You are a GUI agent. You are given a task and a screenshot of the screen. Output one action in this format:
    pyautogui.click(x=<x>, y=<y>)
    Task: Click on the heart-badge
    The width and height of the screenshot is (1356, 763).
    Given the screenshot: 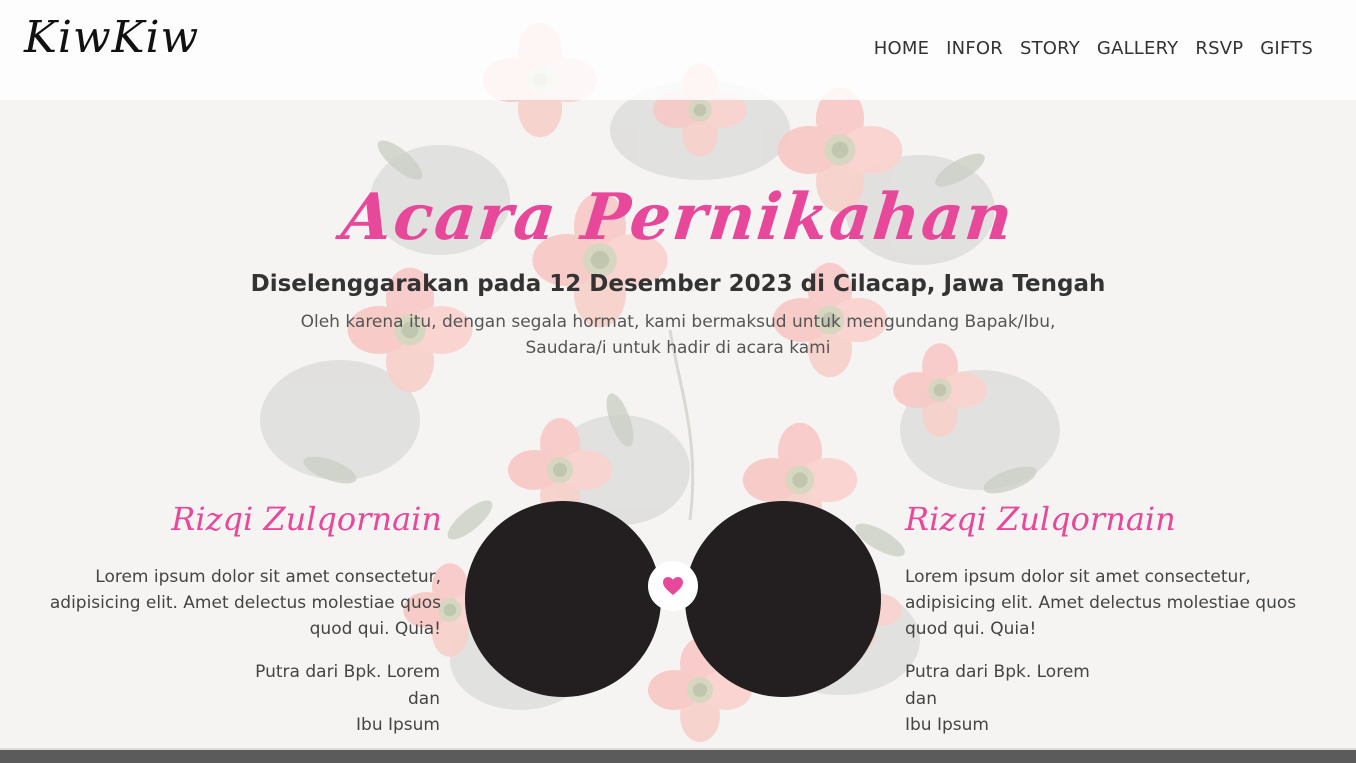 What is the action you would take?
    pyautogui.click(x=673, y=586)
    